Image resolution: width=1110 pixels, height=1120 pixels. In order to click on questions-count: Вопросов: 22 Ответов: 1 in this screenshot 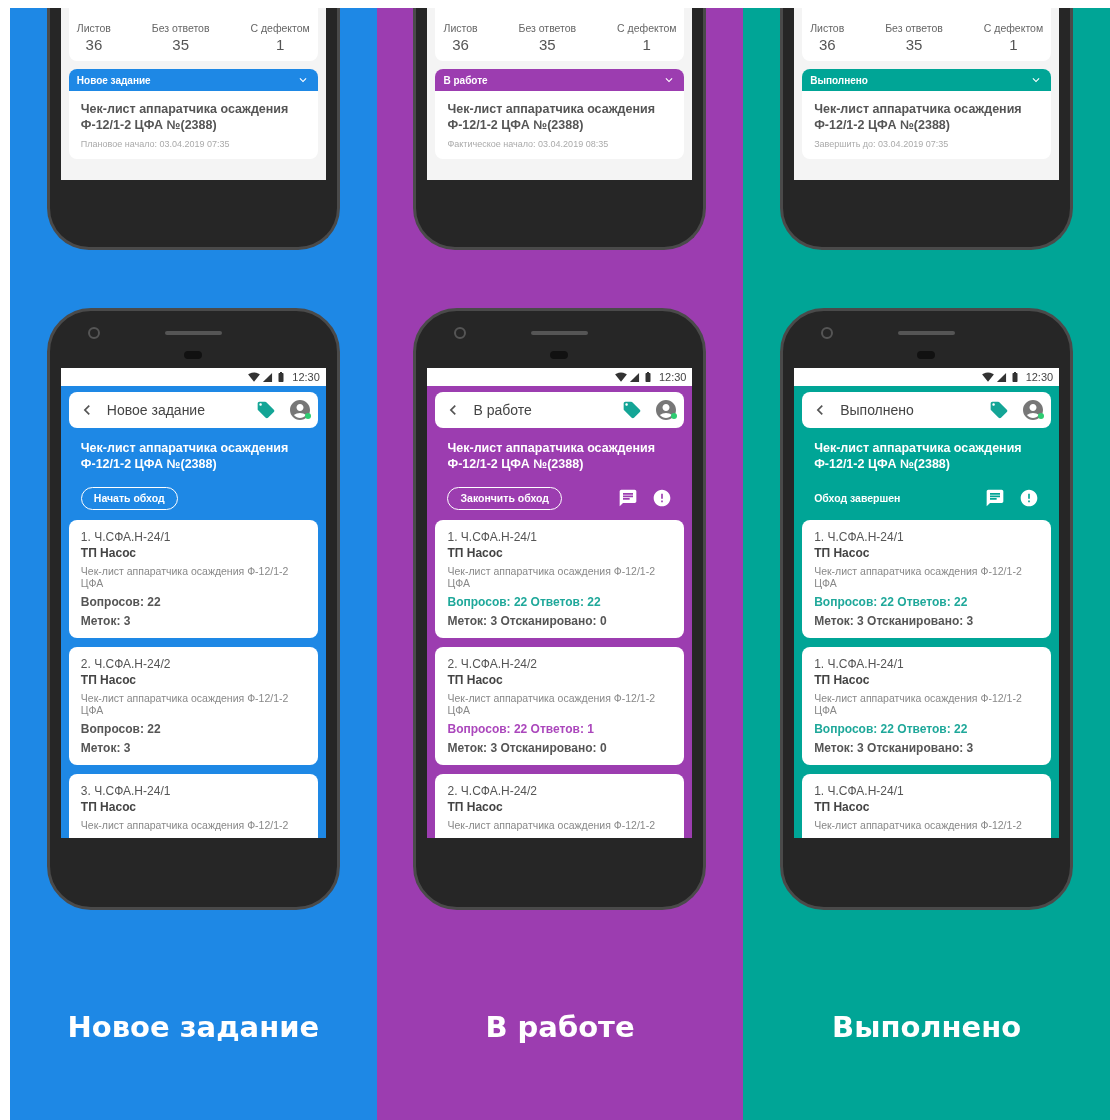, I will do `click(521, 729)`.